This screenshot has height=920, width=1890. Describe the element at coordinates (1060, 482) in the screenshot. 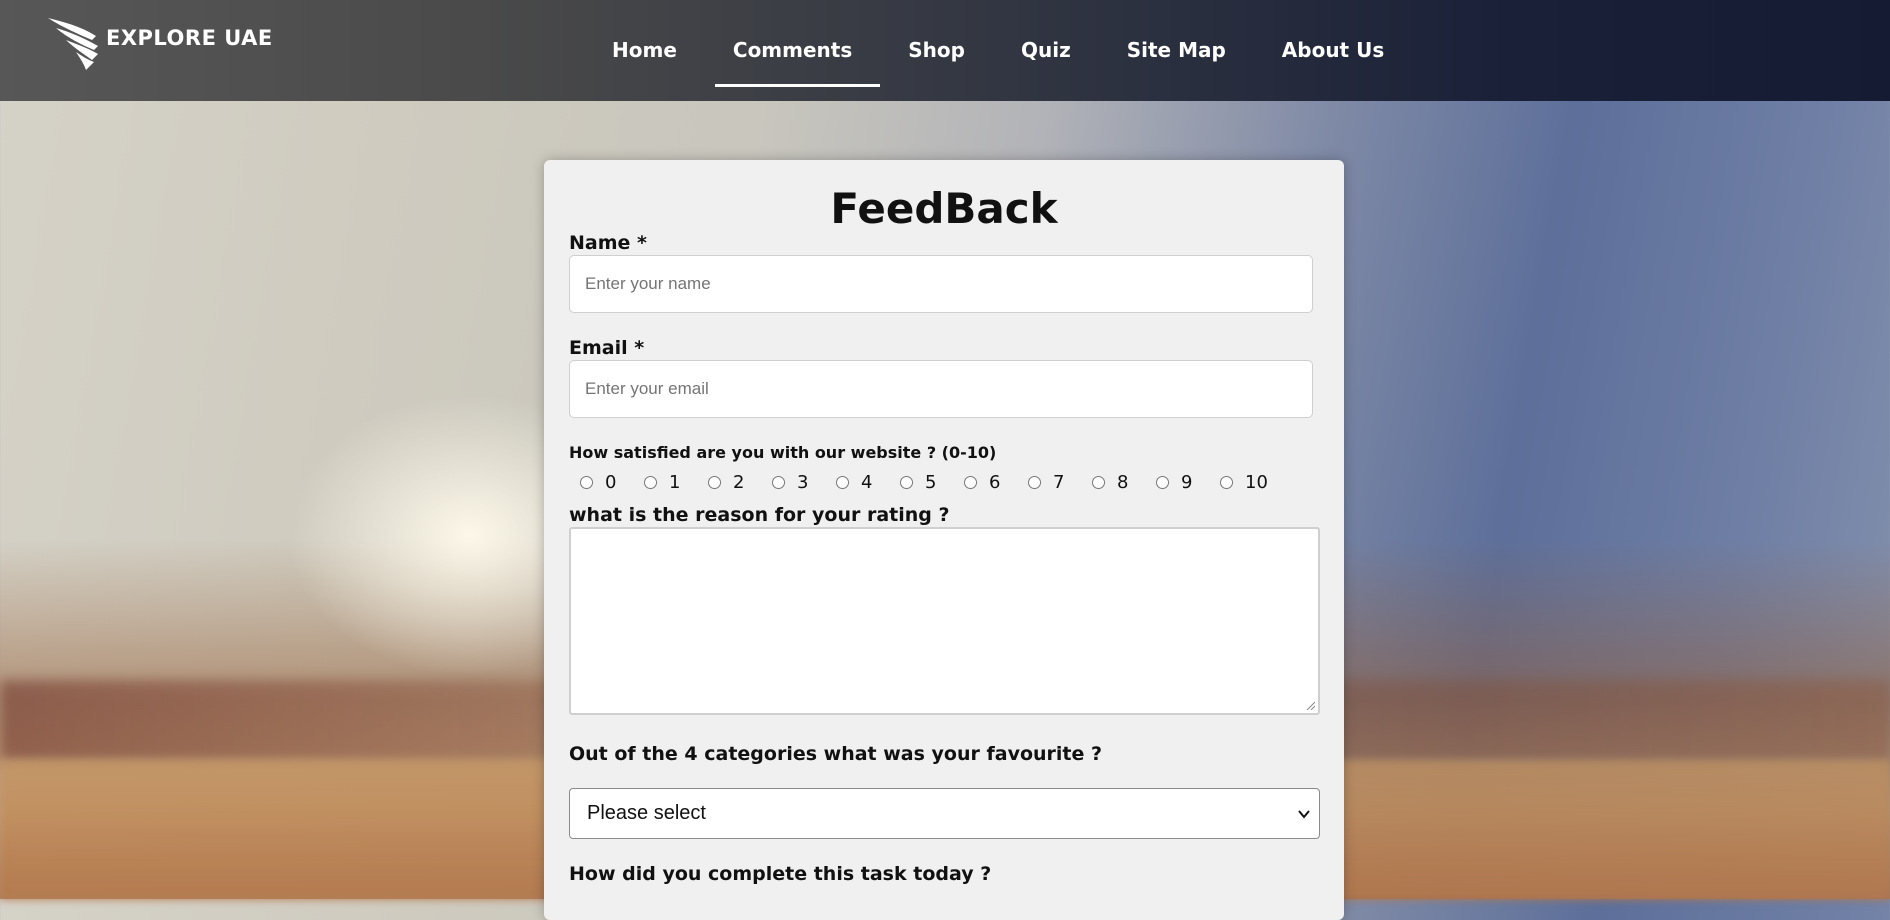

I see `rating-option: 7` at that location.